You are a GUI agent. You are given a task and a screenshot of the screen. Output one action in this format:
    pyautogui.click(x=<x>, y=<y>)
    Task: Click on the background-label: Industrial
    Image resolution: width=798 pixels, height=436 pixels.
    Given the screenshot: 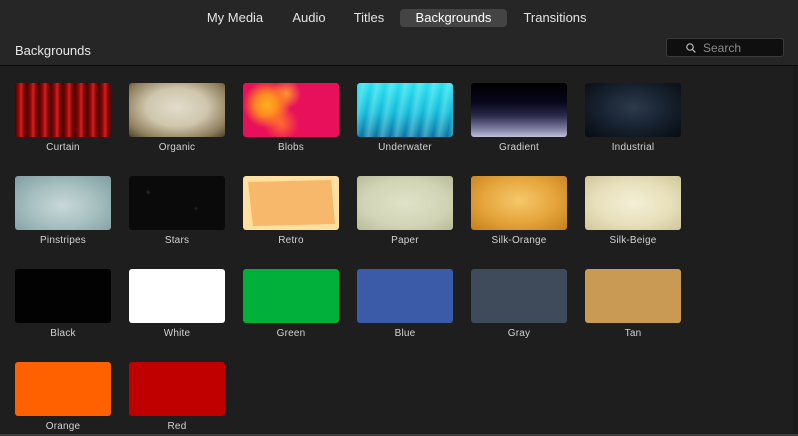 What is the action you would take?
    pyautogui.click(x=633, y=147)
    